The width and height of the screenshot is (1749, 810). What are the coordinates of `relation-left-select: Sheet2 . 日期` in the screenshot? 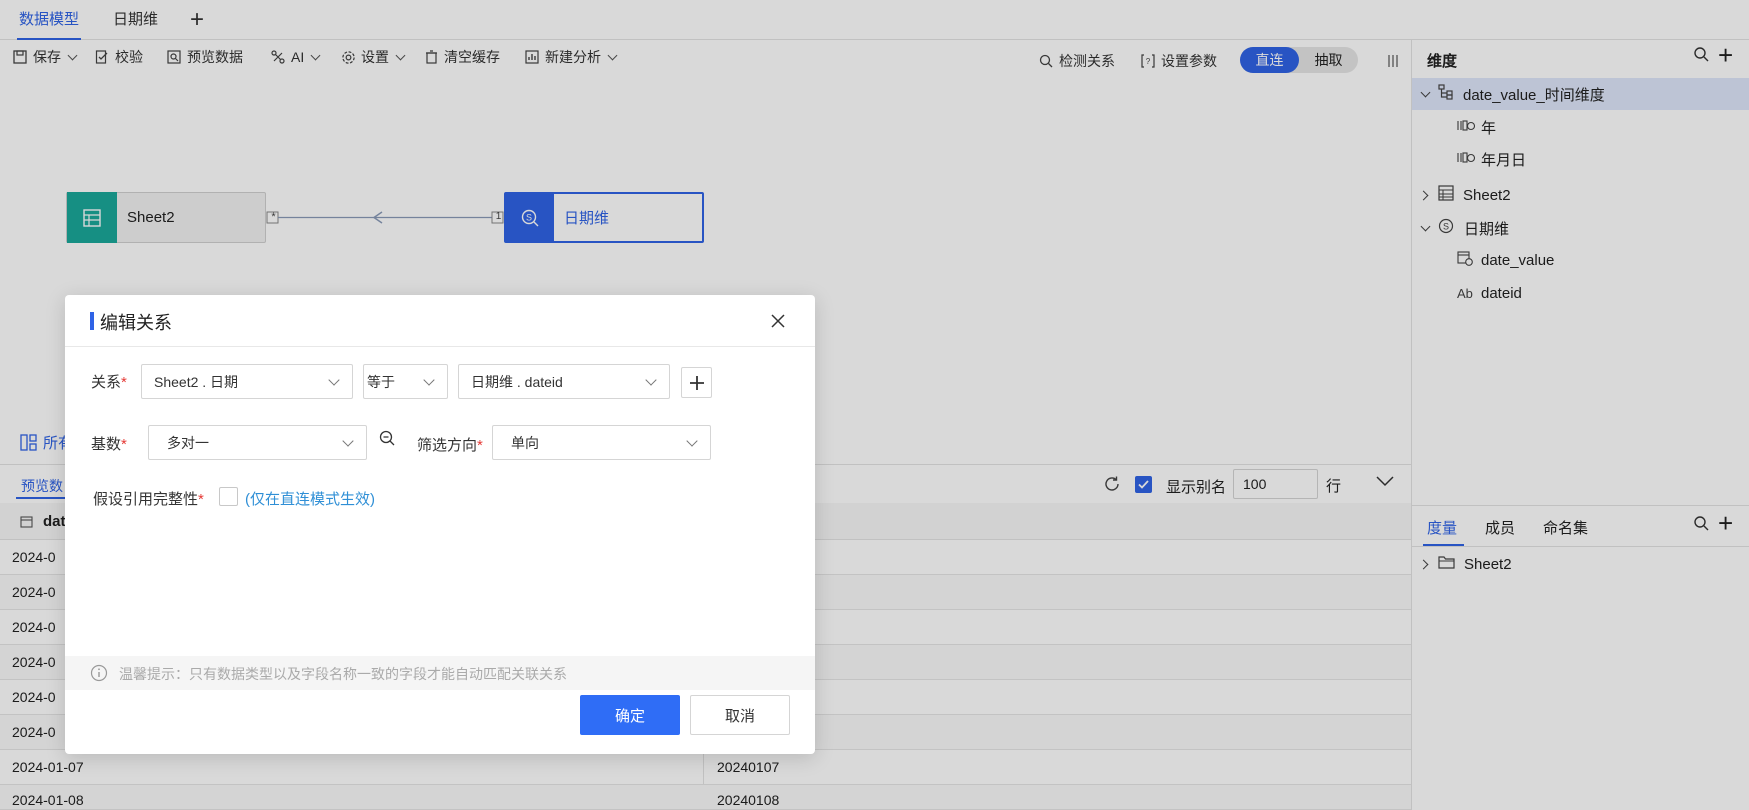 It's located at (247, 381).